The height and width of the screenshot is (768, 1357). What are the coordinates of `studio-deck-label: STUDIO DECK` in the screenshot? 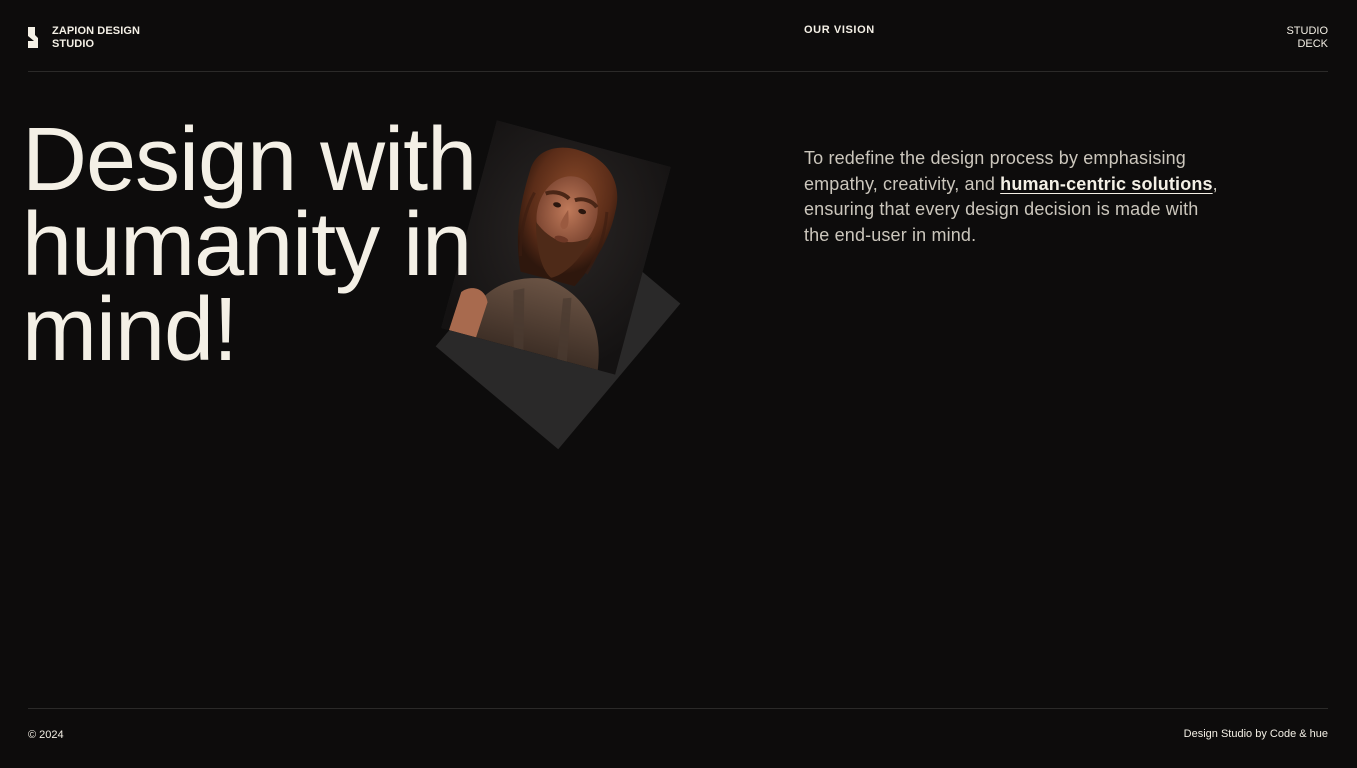 It's located at (1298, 38).